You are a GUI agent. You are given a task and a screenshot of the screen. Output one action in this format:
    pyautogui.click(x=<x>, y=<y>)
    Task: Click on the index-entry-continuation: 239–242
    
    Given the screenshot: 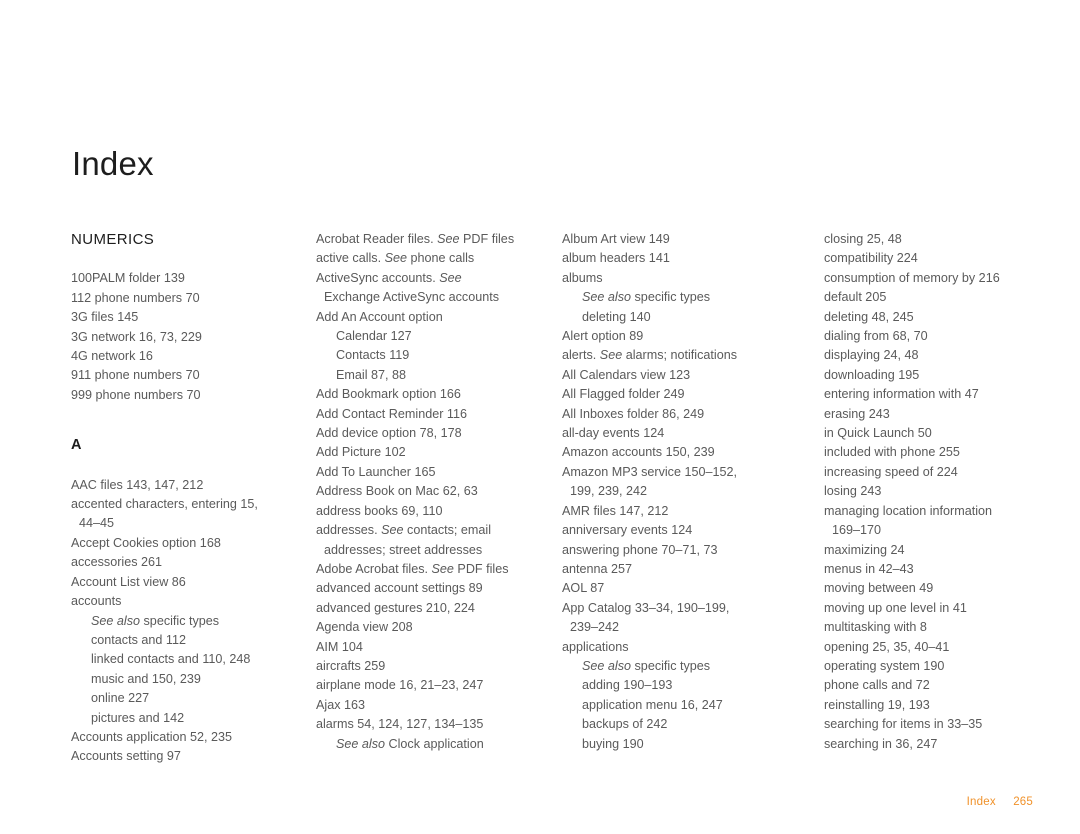 What is the action you would take?
    pyautogui.click(x=595, y=627)
    